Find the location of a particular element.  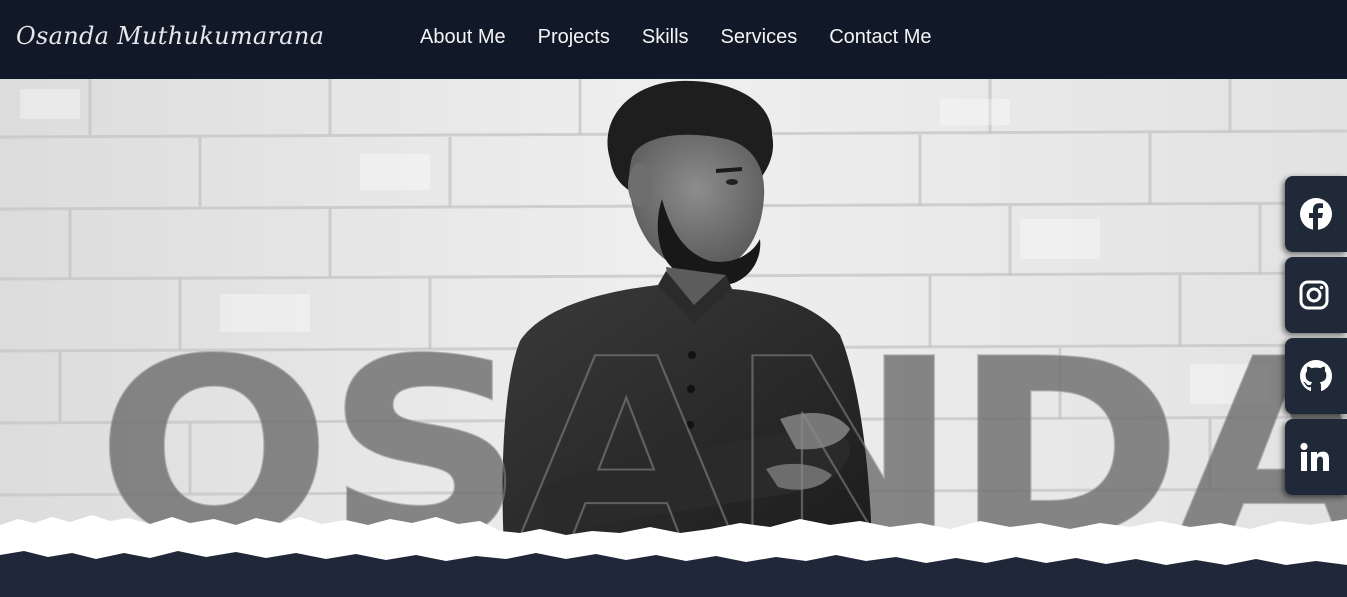

site-logo: Osanda Muthukumarana is located at coordinates (170, 36).